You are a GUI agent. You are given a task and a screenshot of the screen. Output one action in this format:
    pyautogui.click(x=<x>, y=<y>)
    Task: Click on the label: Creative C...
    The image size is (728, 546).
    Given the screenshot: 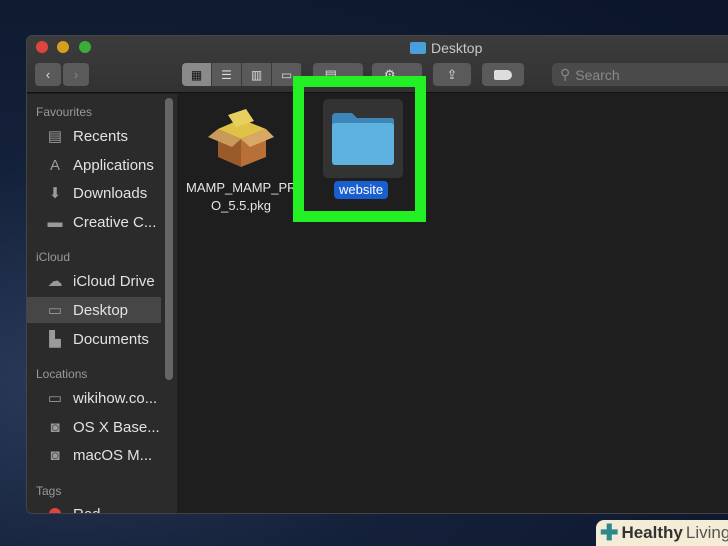 What is the action you would take?
    pyautogui.click(x=115, y=222)
    